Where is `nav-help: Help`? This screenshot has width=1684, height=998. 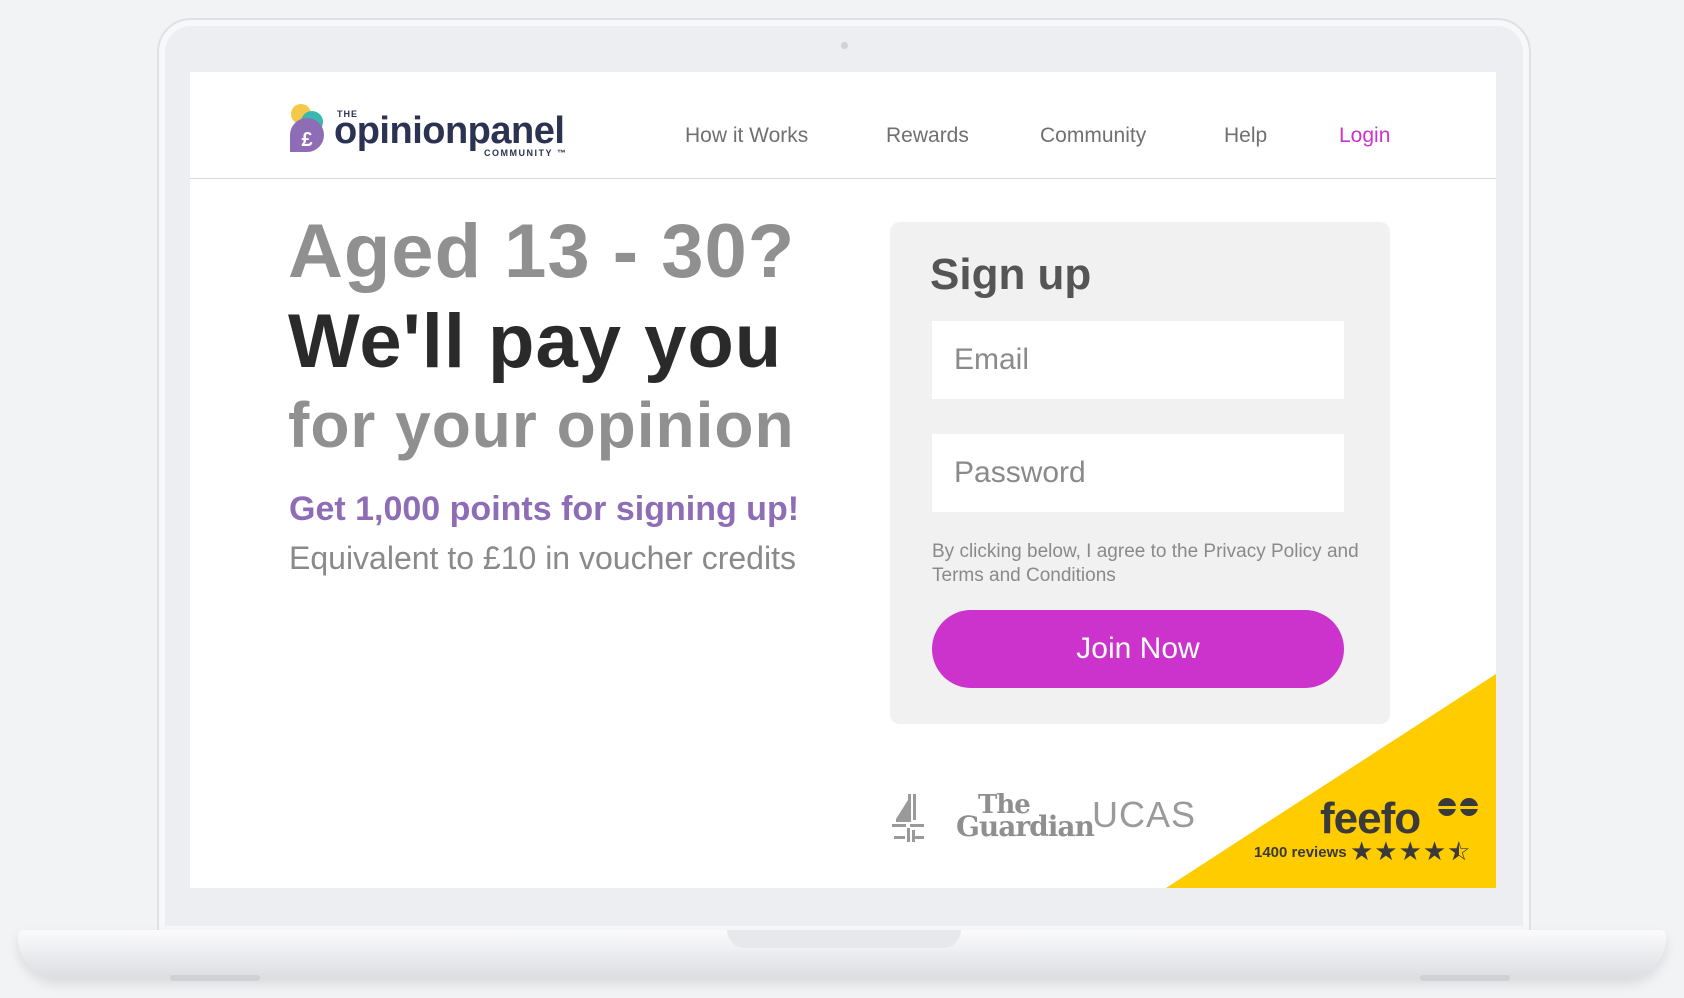
nav-help: Help is located at coordinates (1245, 136).